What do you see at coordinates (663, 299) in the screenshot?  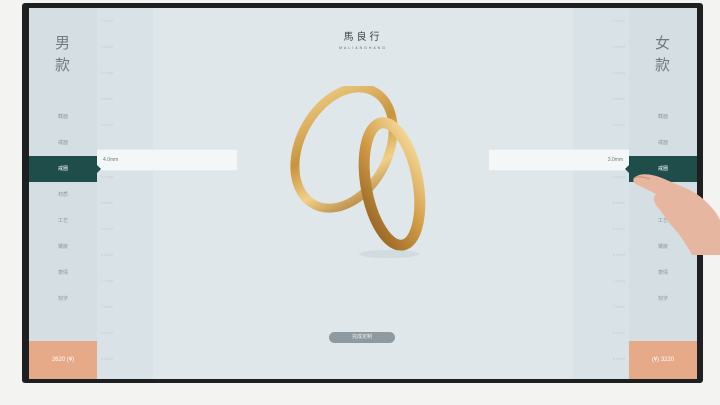 I see `female-menu-item: 刻字` at bounding box center [663, 299].